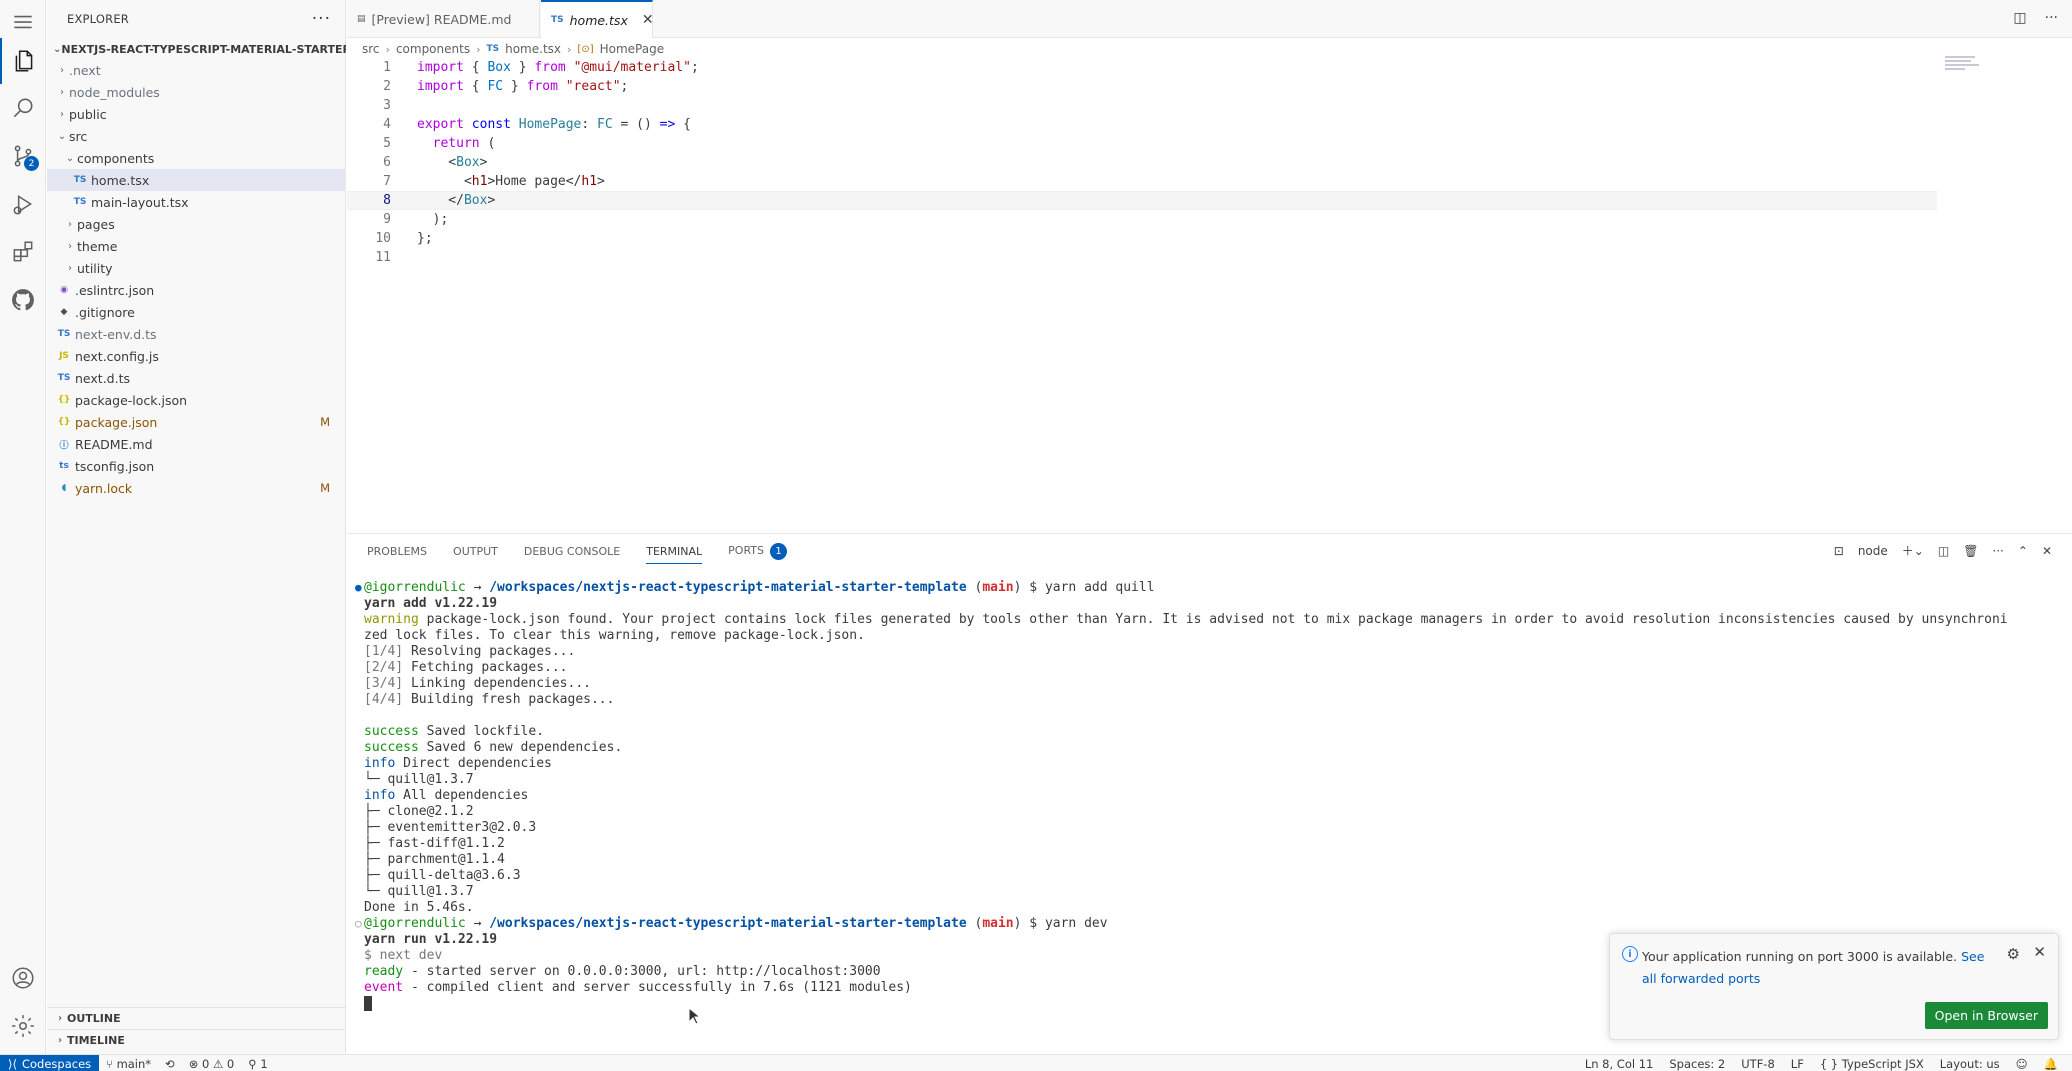 This screenshot has width=2072, height=1071. Describe the element at coordinates (212, 1064) in the screenshot. I see `problems-status: ⊗ 0 ⚠ 0` at that location.